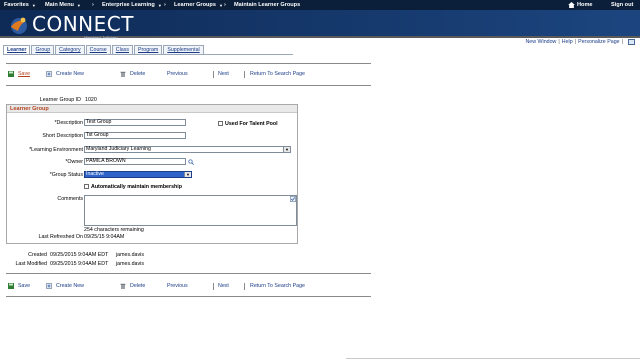 Image resolution: width=640 pixels, height=360 pixels. I want to click on page-utility-links: New Window | Help | Personalize Page |, so click(580, 42).